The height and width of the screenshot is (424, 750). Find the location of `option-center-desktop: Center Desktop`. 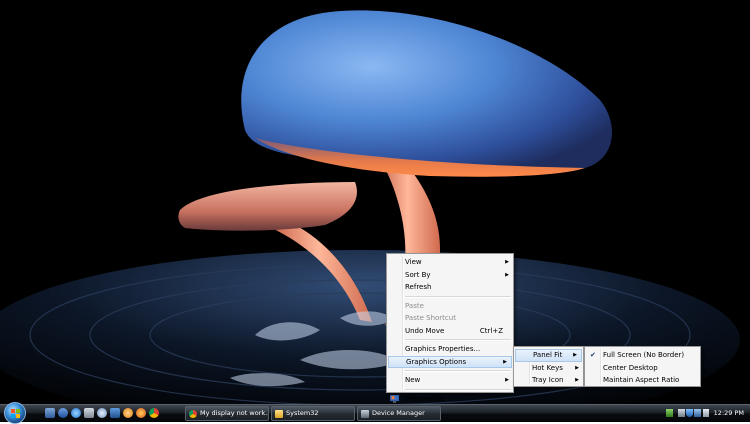

option-center-desktop: Center Desktop is located at coordinates (642, 368).